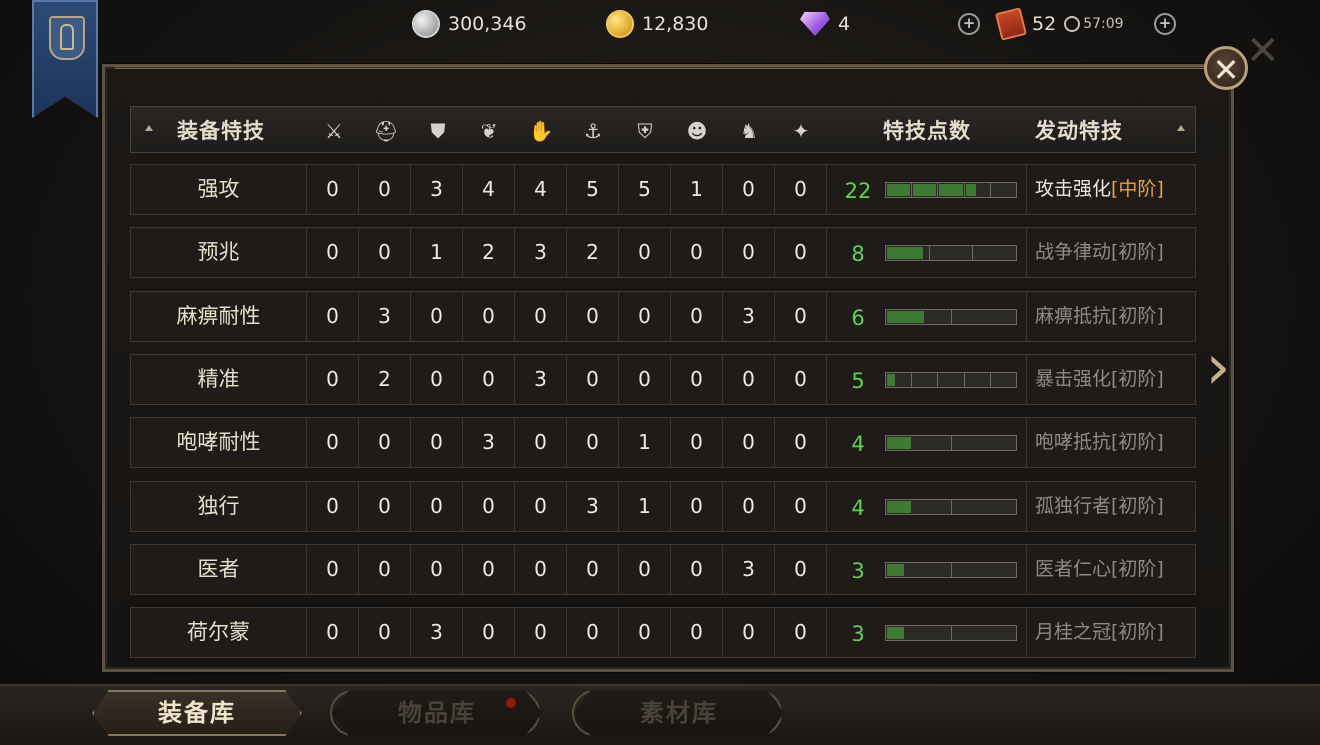 The image size is (1320, 745). What do you see at coordinates (219, 316) in the screenshot?
I see `skill-name: 麻痹耐性` at bounding box center [219, 316].